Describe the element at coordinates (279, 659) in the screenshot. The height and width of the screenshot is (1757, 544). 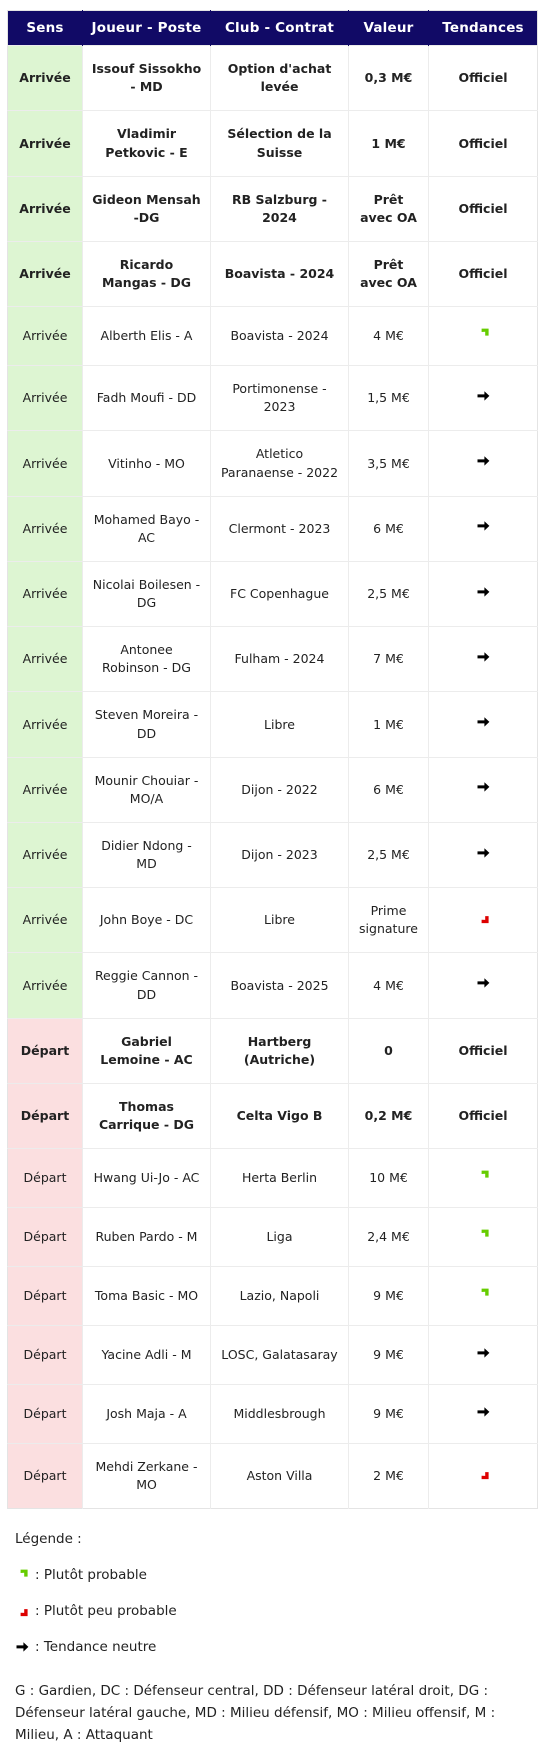
I see `cell-club-contrat: Fulham - 2024` at that location.